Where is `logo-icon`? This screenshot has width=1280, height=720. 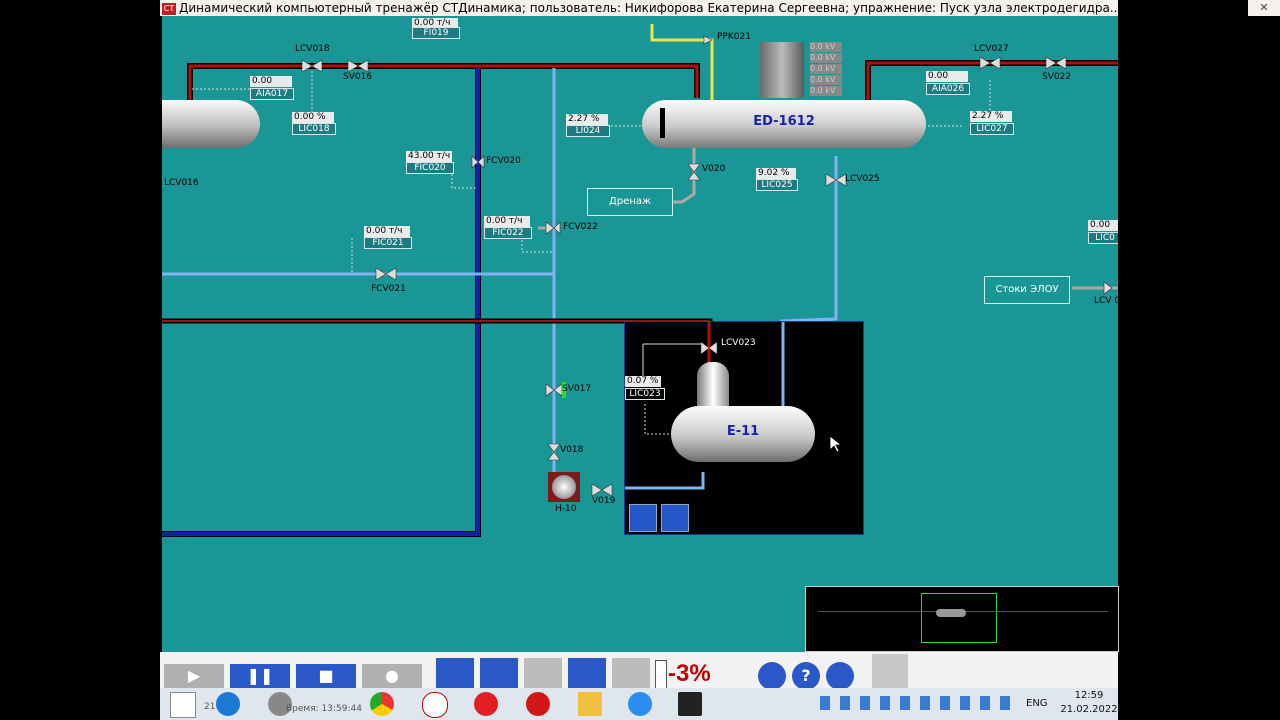
logo-icon is located at coordinates (840, 676).